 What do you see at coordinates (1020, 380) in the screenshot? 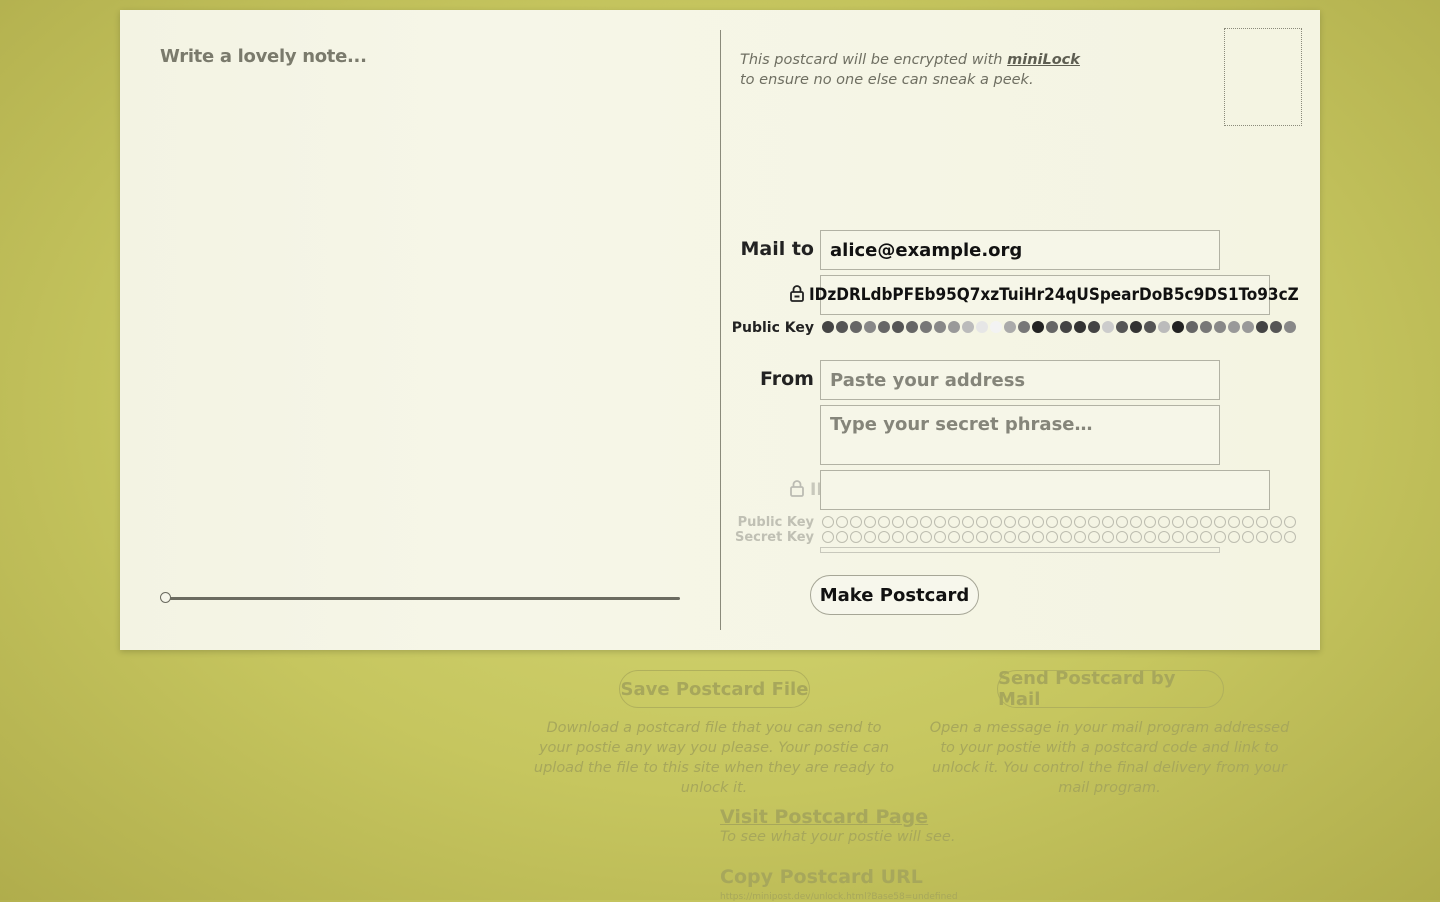
I see `from-address-input: Paste your address` at bounding box center [1020, 380].